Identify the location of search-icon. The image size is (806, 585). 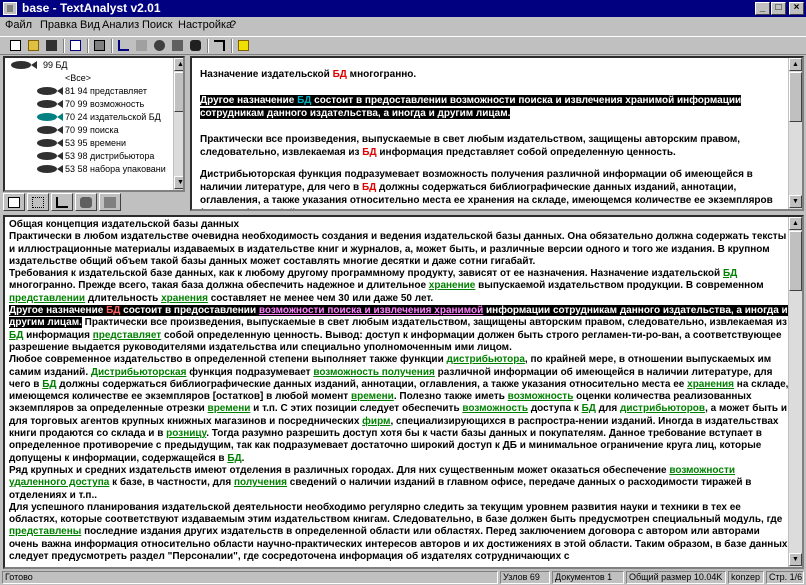
(159, 45).